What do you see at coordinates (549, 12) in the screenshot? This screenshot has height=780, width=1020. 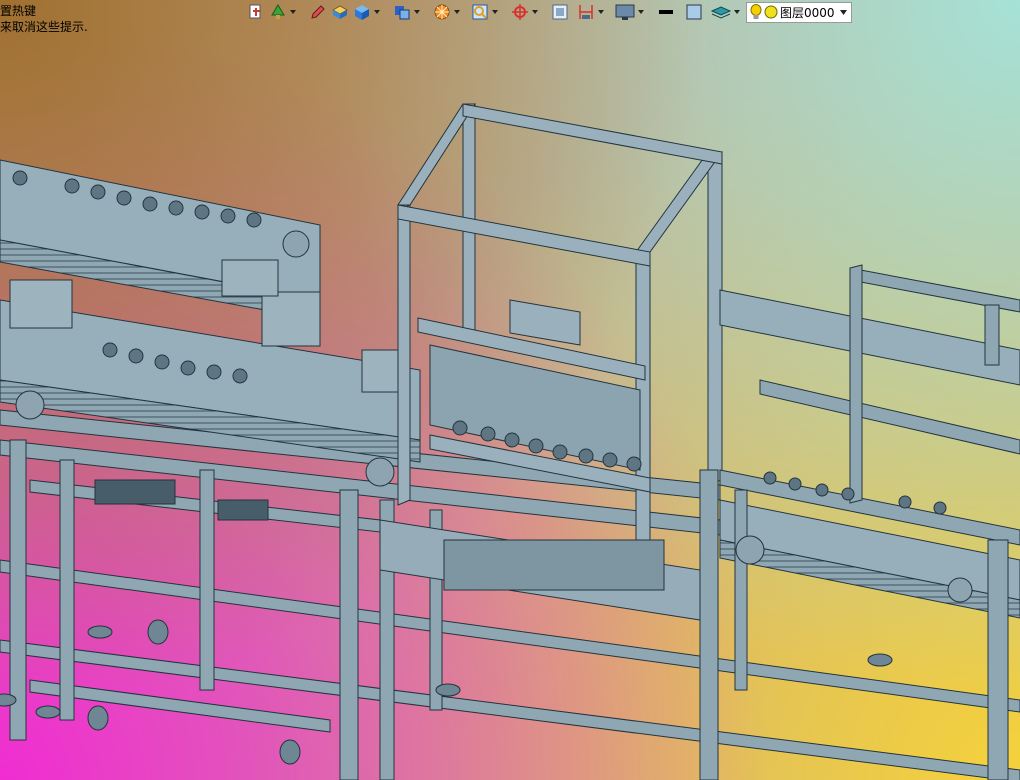 I see `layer-toolbar: 图层0000` at bounding box center [549, 12].